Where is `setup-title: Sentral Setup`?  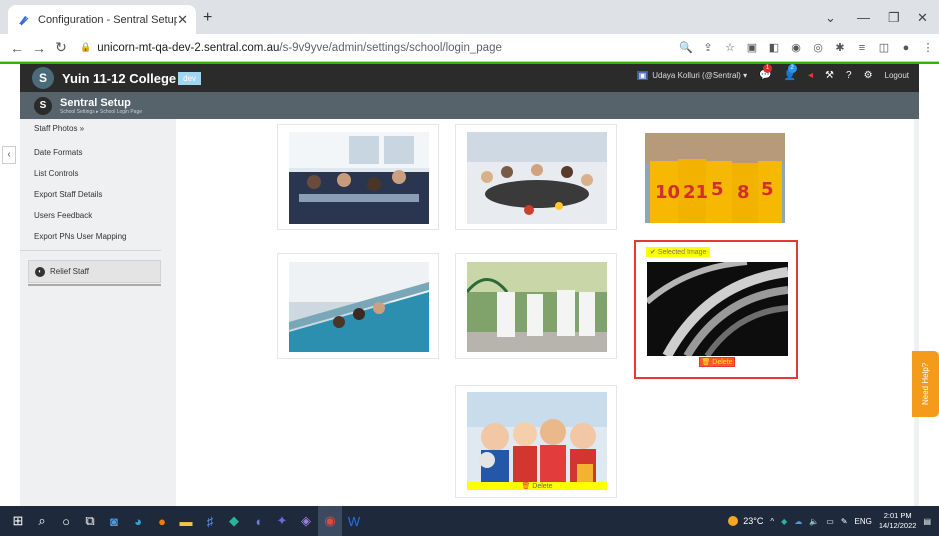
setup-title: Sentral Setup is located at coordinates (95, 102).